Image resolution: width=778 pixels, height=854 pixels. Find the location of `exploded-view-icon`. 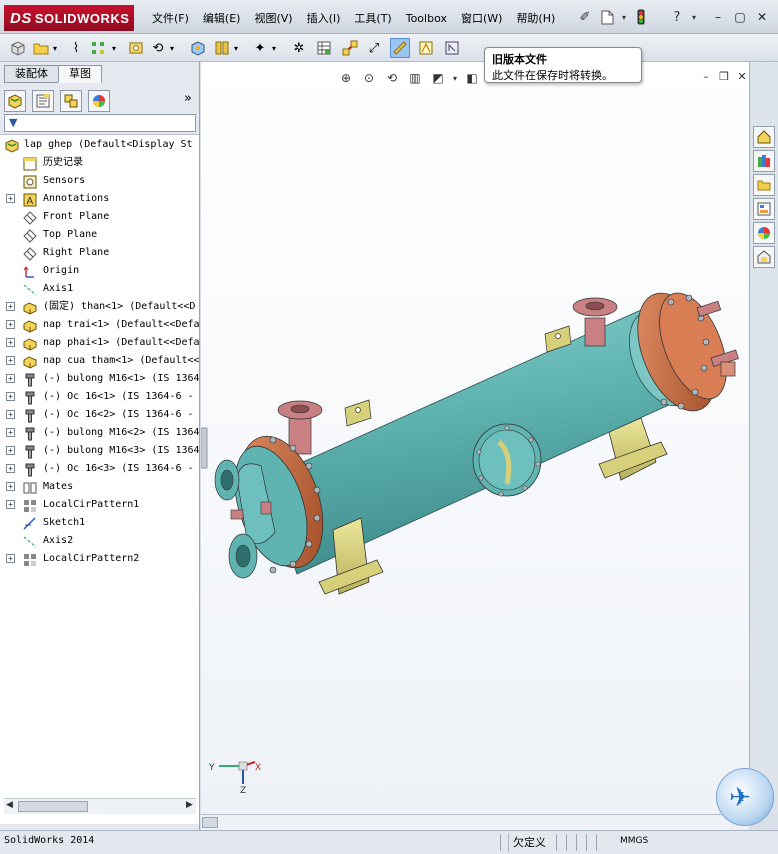

exploded-view-icon is located at coordinates (350, 48).